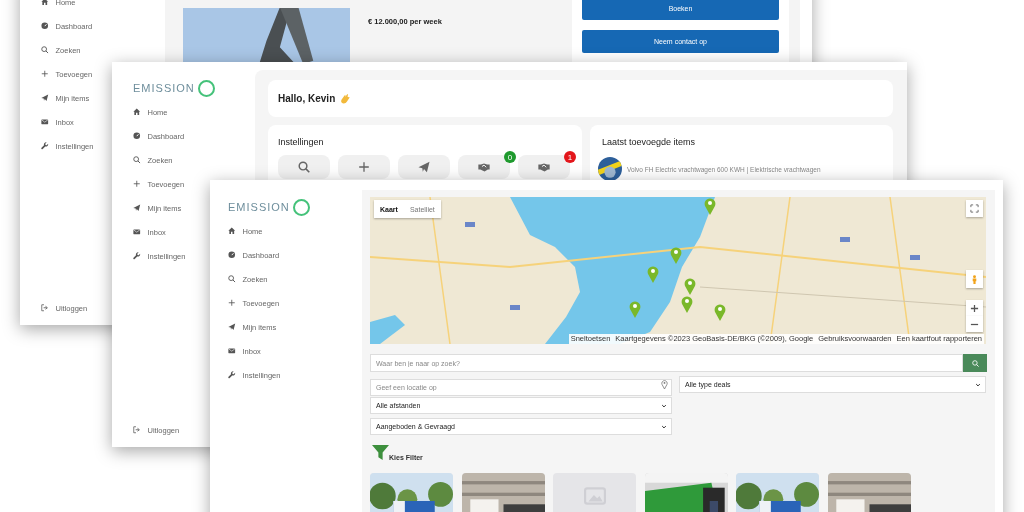  What do you see at coordinates (345, 98) in the screenshot?
I see `waving-hand-icon` at bounding box center [345, 98].